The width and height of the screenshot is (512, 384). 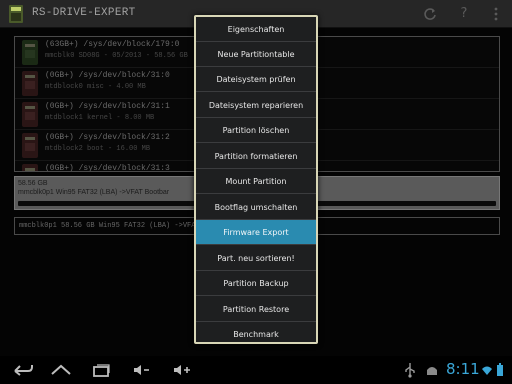 I want to click on refresh-icon, so click(x=430, y=14).